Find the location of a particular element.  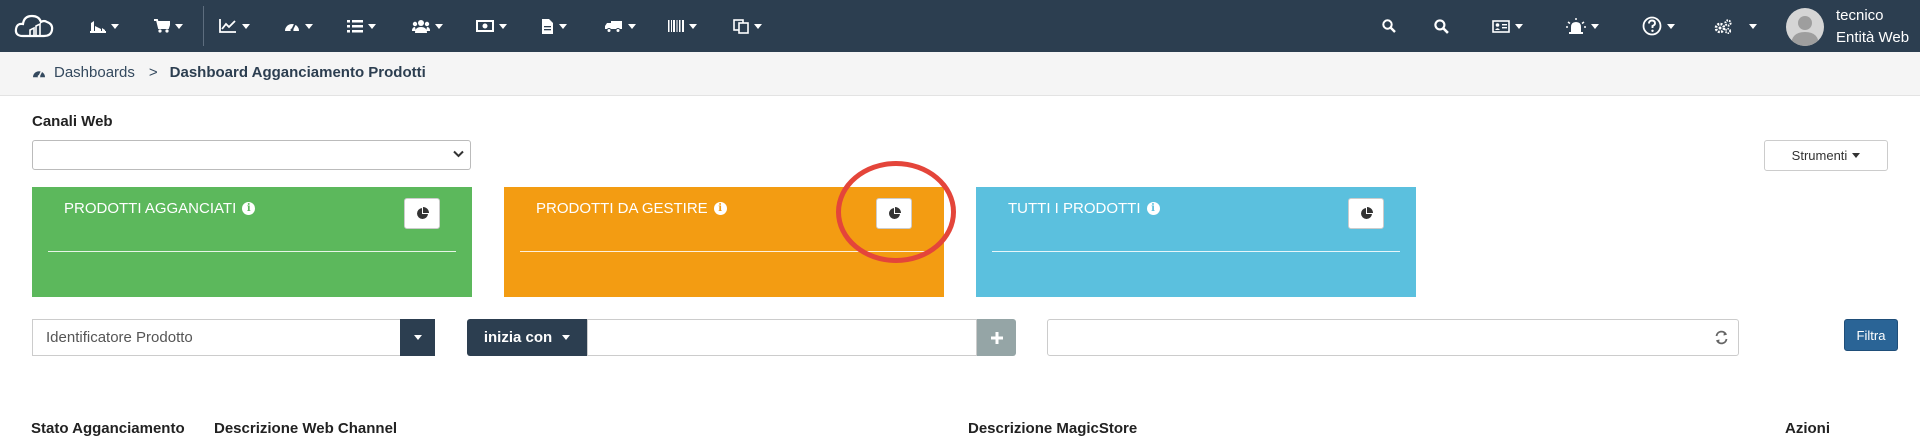

identifier-select-toggle is located at coordinates (417, 337).